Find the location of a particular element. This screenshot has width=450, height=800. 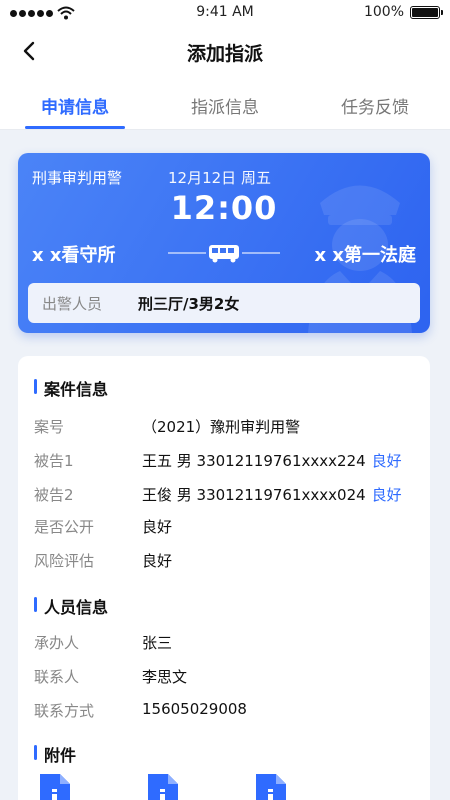

row-value: 王五 男 33012119761xxxx224 is located at coordinates (254, 461).